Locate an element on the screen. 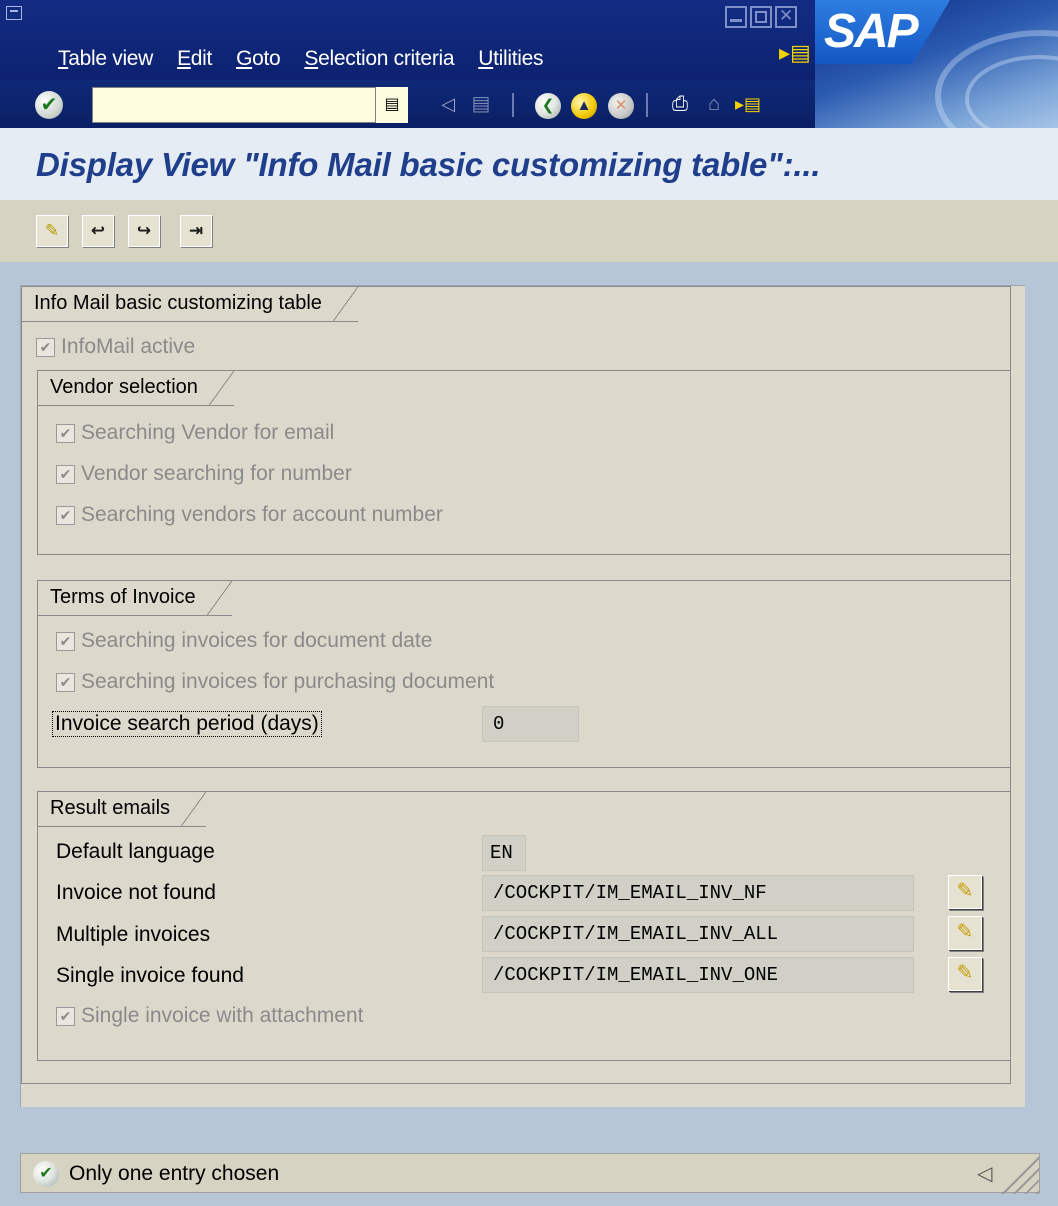 The width and height of the screenshot is (1058, 1206). menu-item-utilities: Utilities is located at coordinates (510, 59).